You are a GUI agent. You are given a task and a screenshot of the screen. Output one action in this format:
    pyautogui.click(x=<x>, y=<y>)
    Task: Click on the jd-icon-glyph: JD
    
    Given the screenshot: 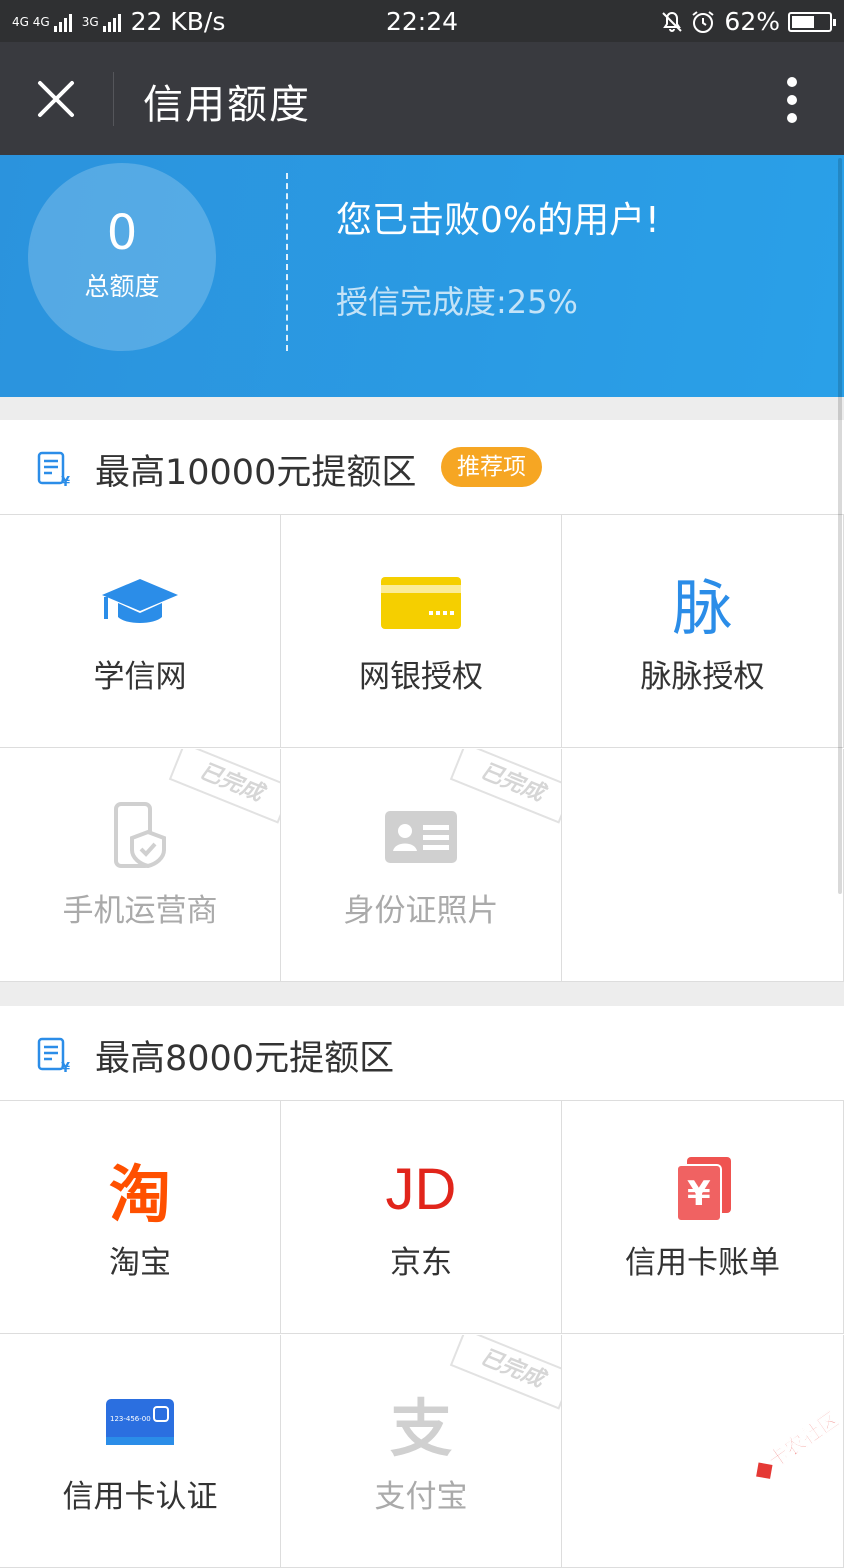 What is the action you would take?
    pyautogui.click(x=421, y=1189)
    